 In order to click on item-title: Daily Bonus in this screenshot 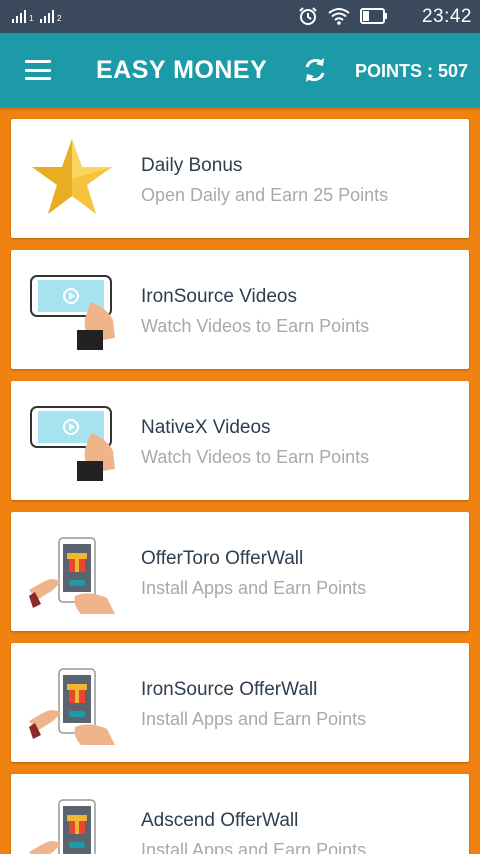, I will do `click(192, 165)`.